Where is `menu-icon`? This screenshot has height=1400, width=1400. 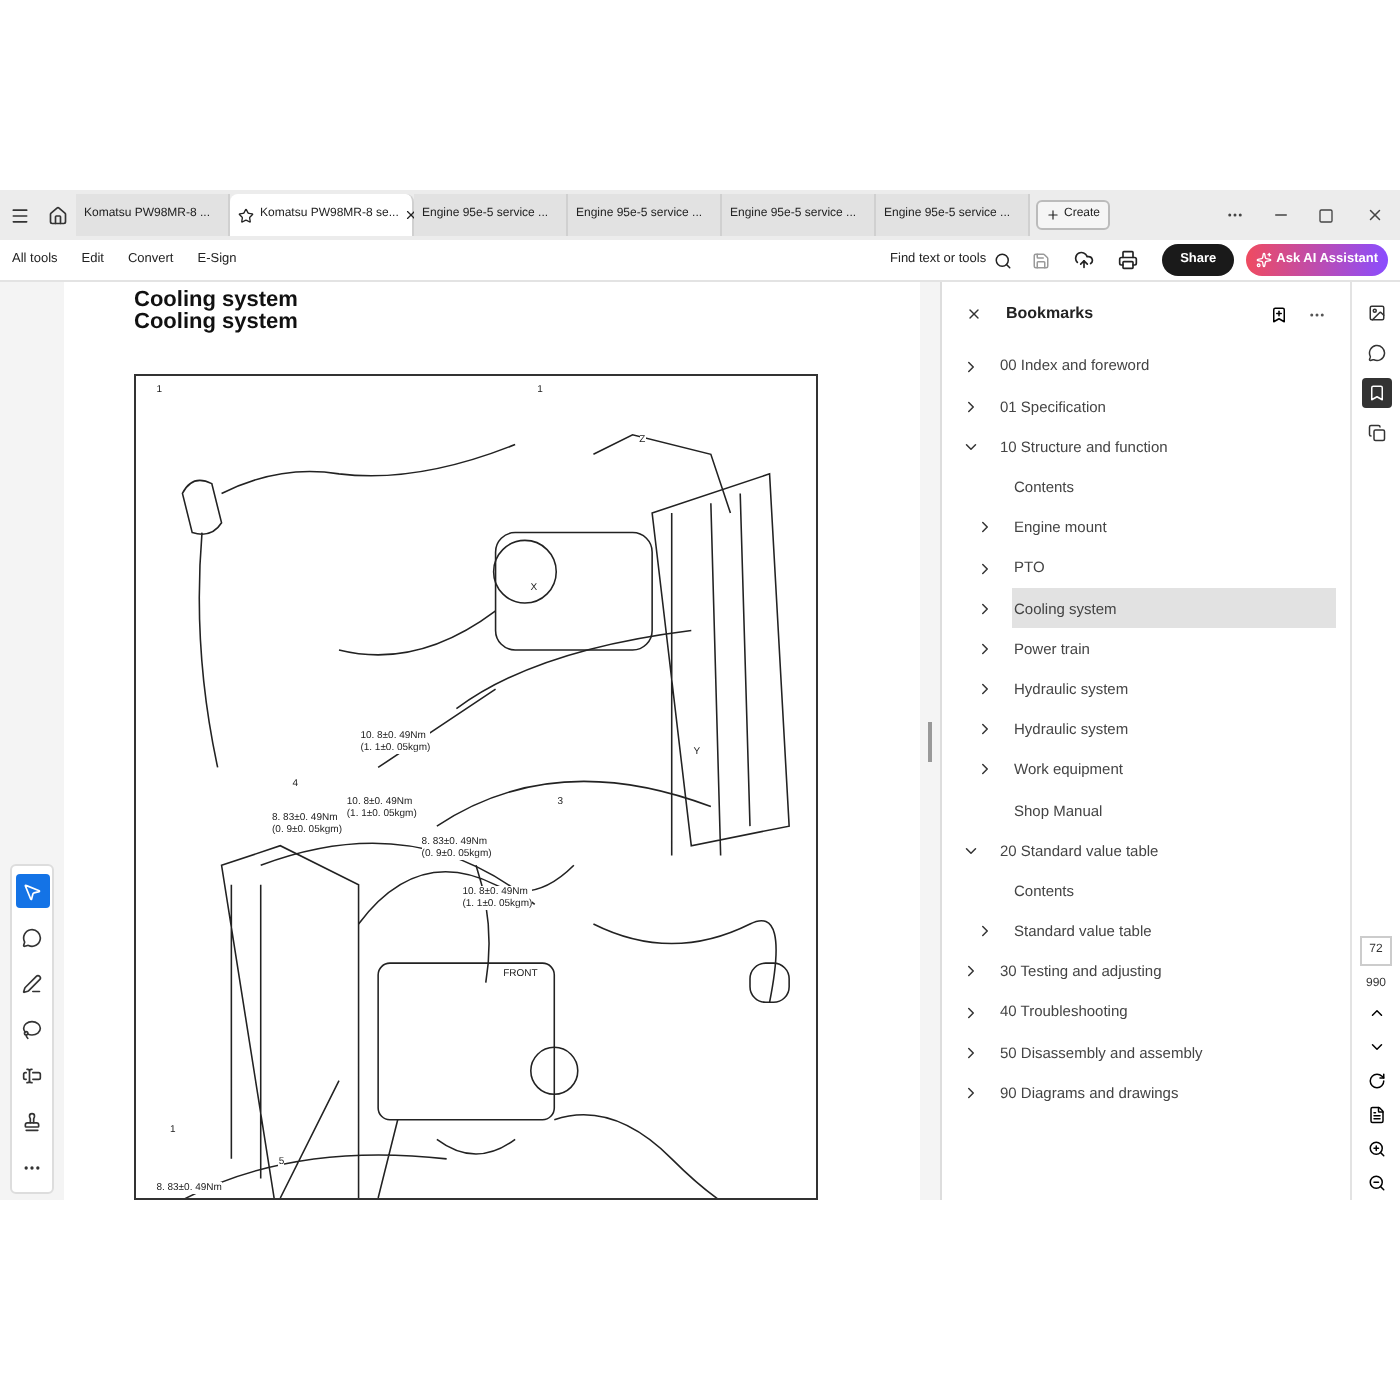 menu-icon is located at coordinates (20, 215).